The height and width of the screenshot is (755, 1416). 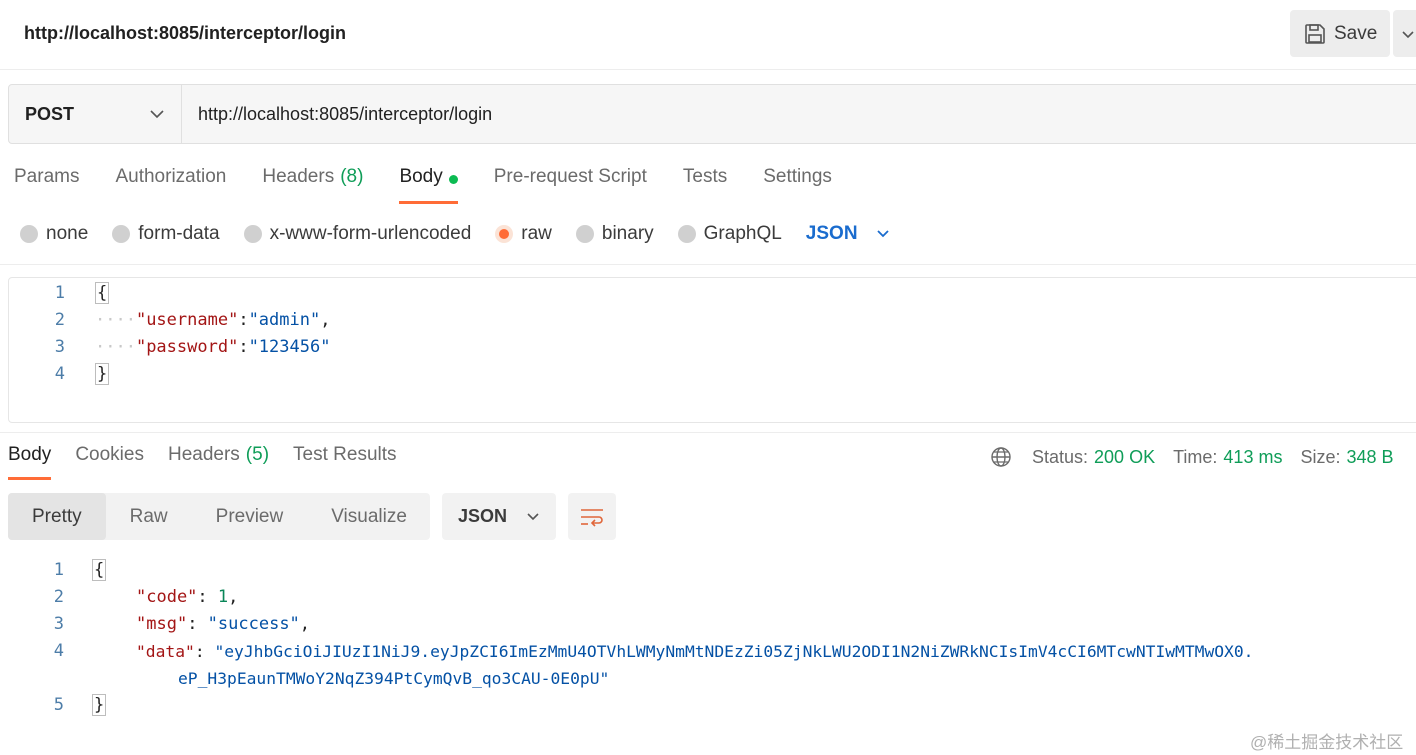 I want to click on time-value: 413 ms, so click(x=1252, y=457).